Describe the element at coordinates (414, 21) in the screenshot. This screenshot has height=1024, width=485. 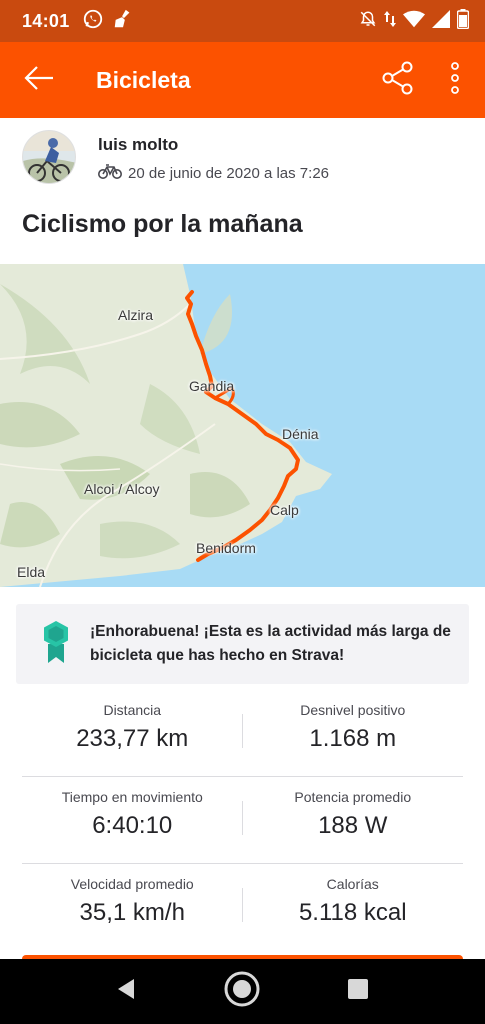
I see `wifi-icon` at that location.